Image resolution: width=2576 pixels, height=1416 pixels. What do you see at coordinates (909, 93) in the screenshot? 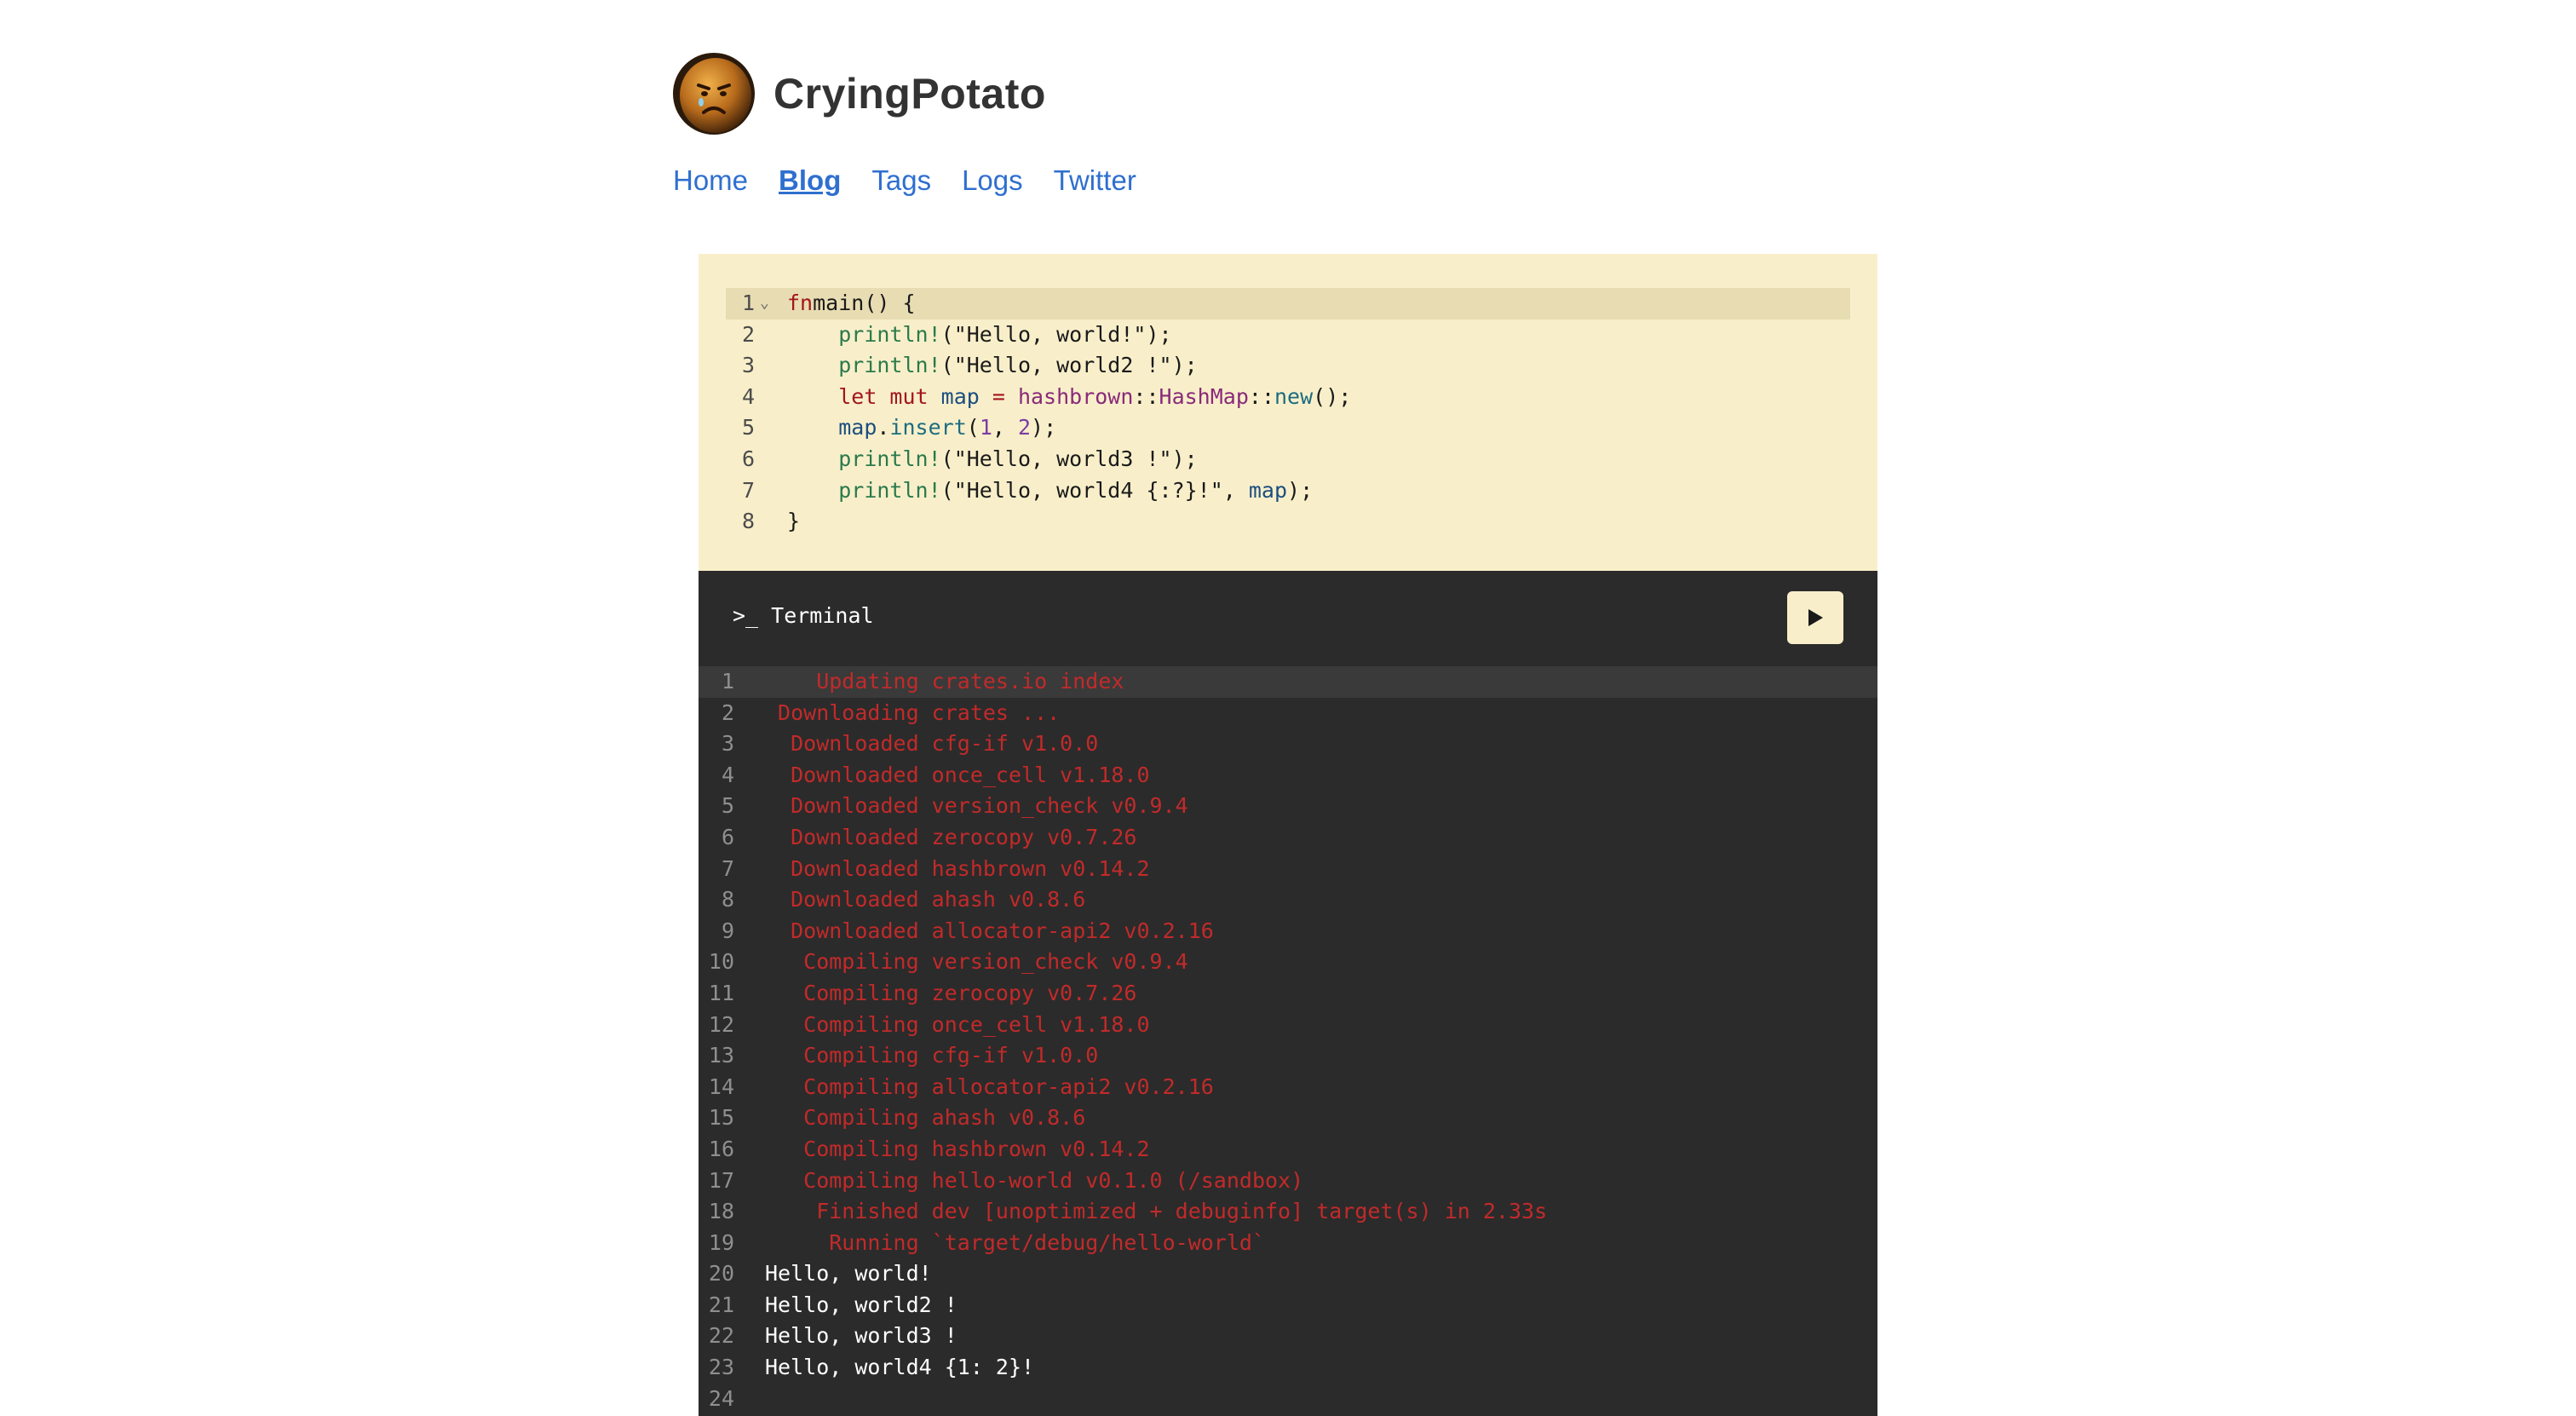
I see `site-title: CryingPotato` at bounding box center [909, 93].